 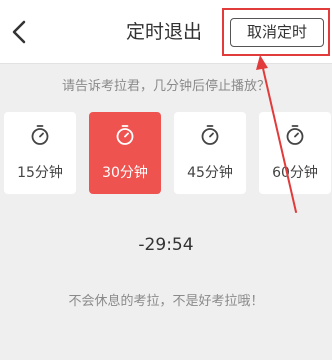 What do you see at coordinates (166, 245) in the screenshot?
I see `countdown-display: -29:54` at bounding box center [166, 245].